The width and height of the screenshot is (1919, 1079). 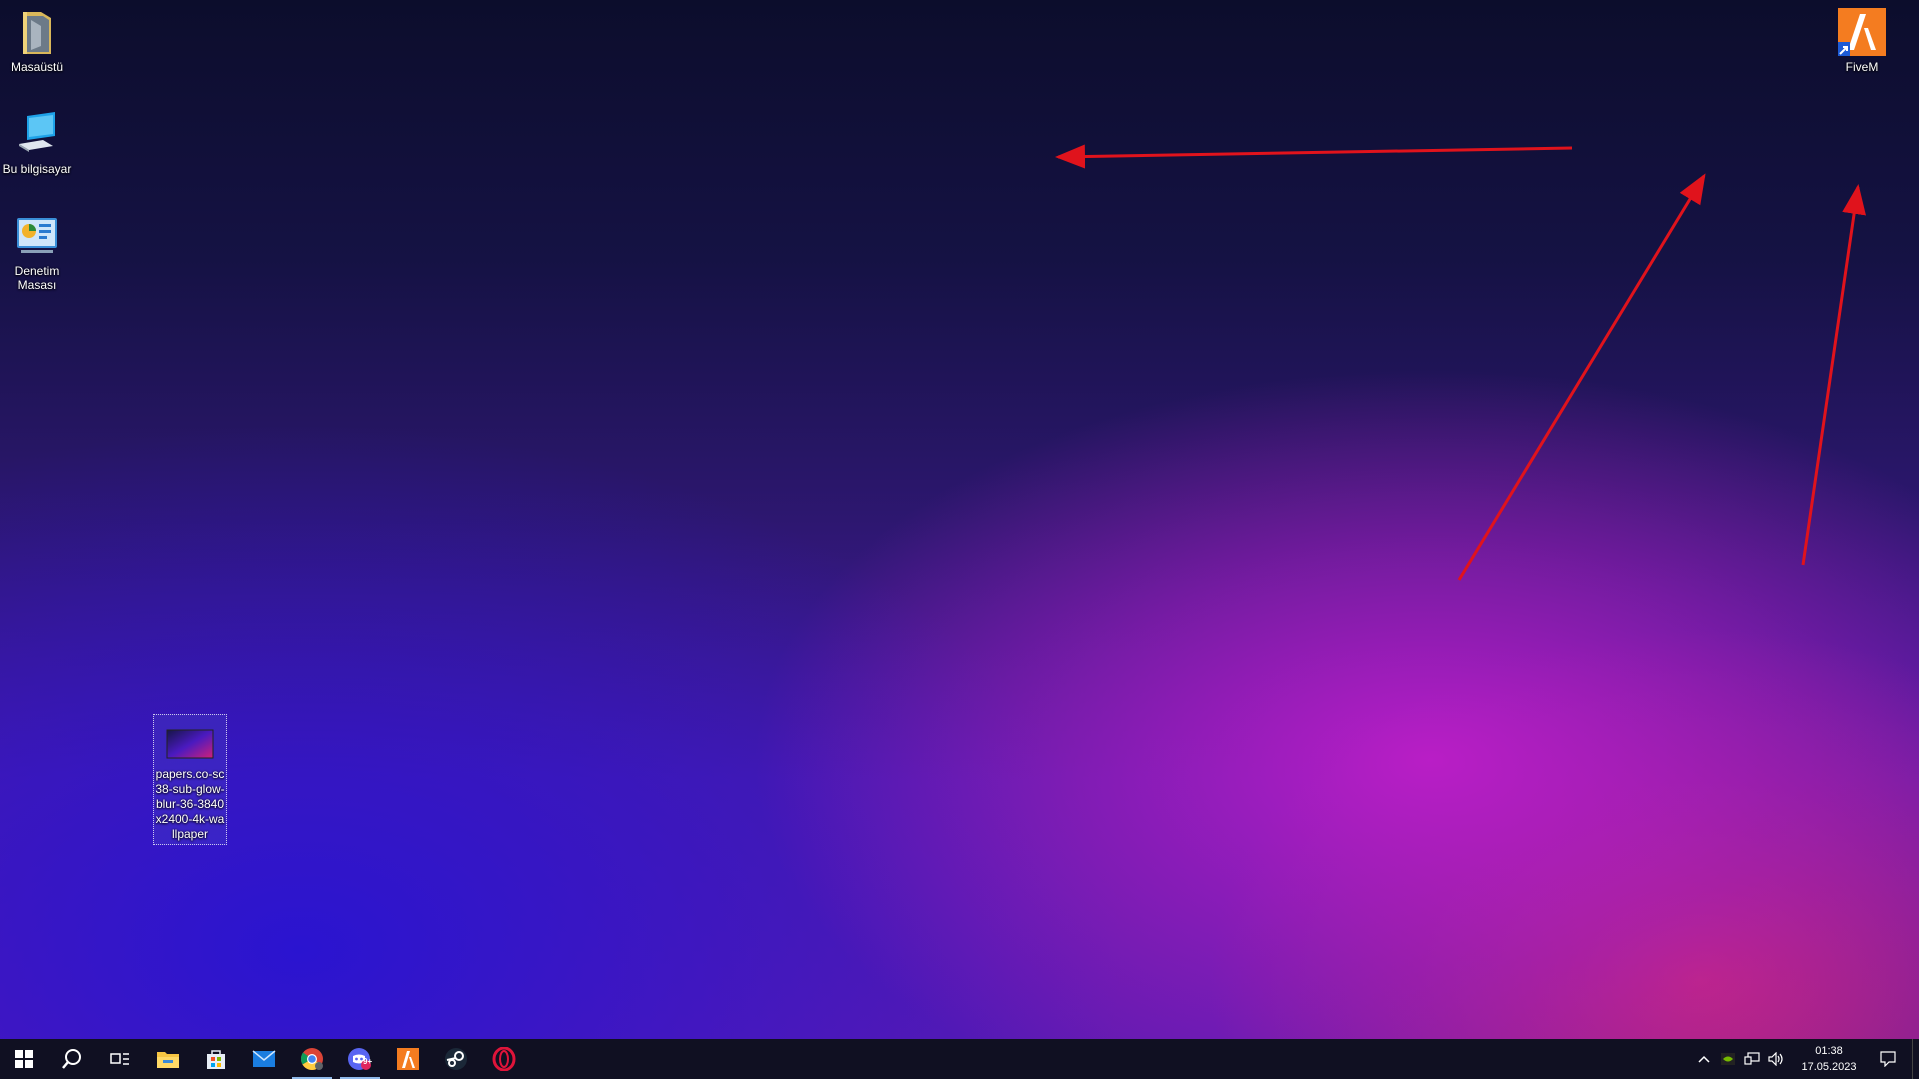 I want to click on tray-volume, so click(x=1776, y=1059).